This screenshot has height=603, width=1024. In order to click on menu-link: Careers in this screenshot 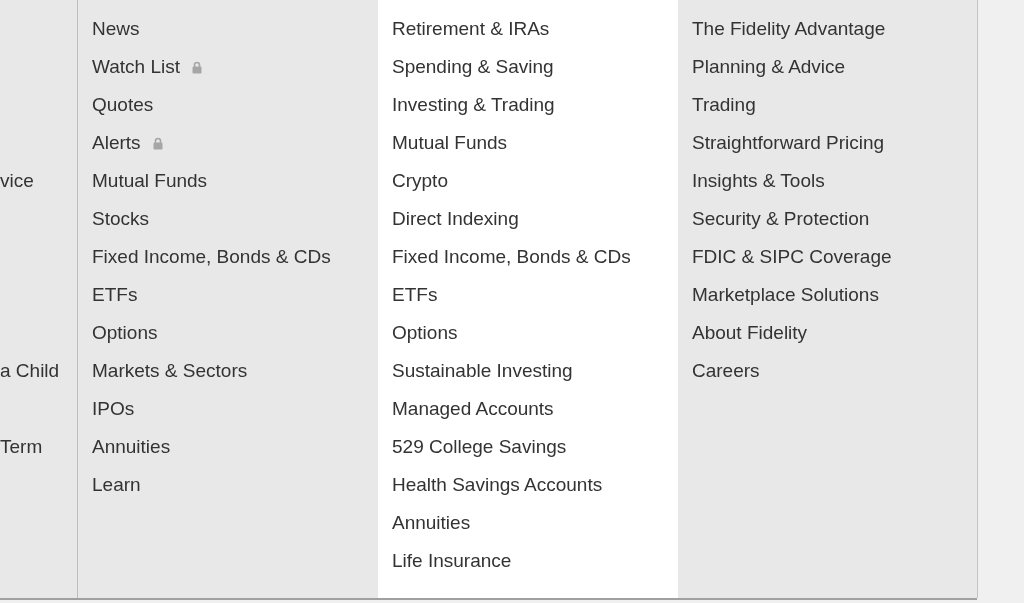, I will do `click(834, 371)`.